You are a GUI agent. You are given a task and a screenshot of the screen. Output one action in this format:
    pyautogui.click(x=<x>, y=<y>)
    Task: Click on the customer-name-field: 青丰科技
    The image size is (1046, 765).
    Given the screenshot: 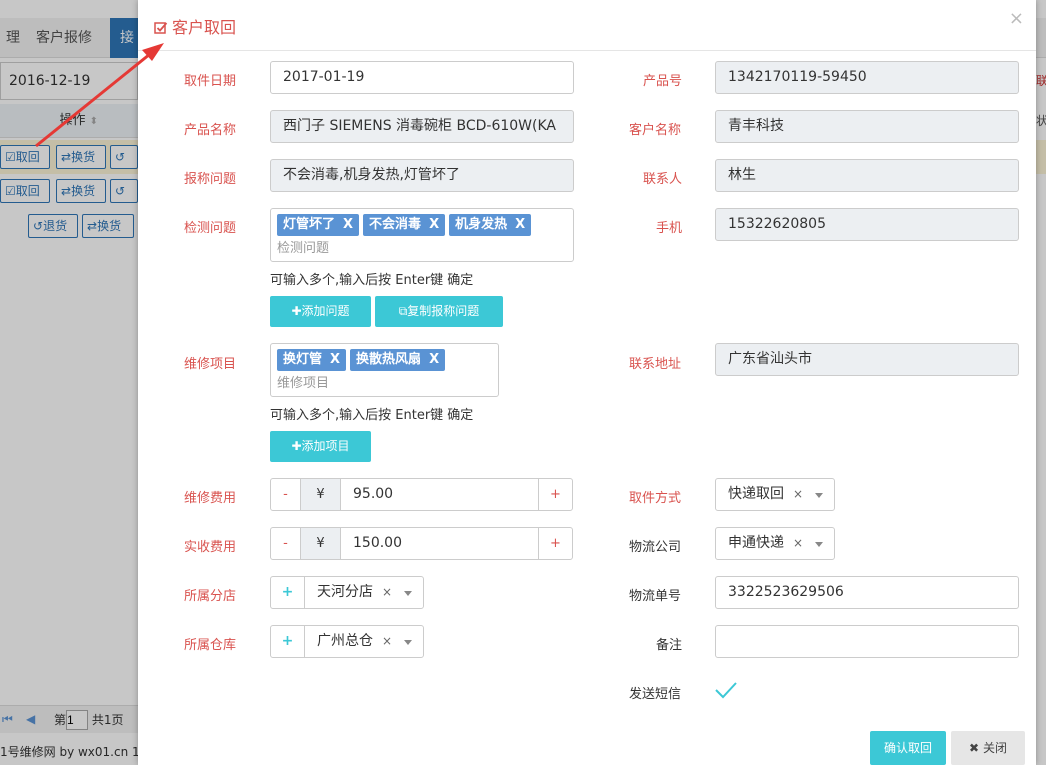 What is the action you would take?
    pyautogui.click(x=867, y=126)
    